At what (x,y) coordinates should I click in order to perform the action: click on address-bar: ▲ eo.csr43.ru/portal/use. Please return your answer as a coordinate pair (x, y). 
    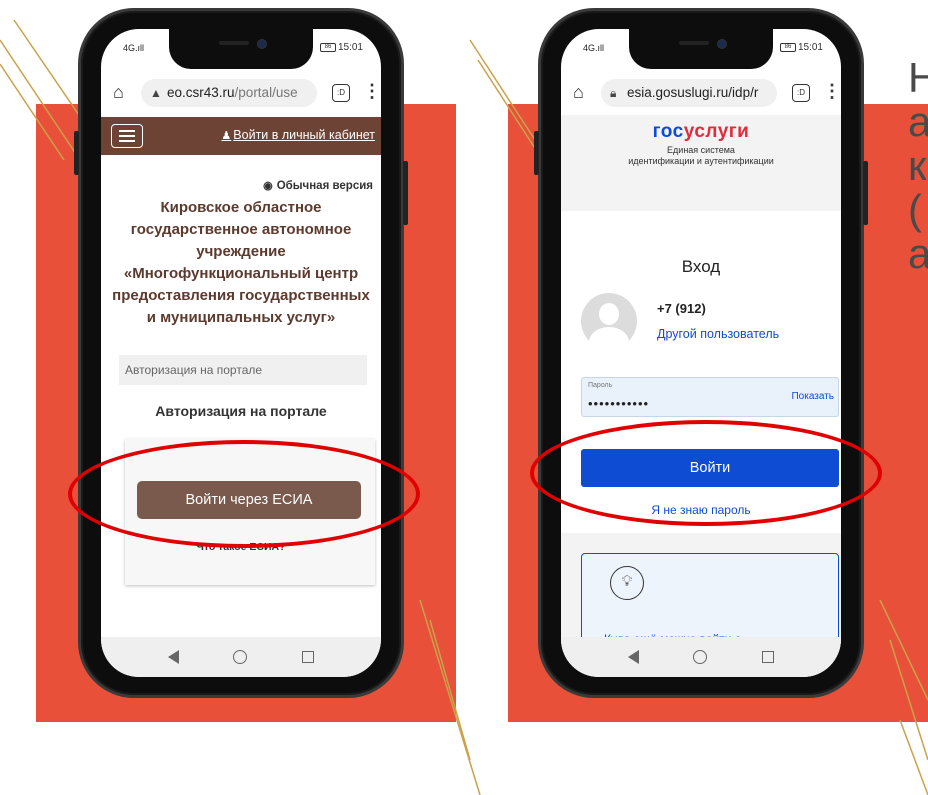
    Looking at the image, I should click on (229, 93).